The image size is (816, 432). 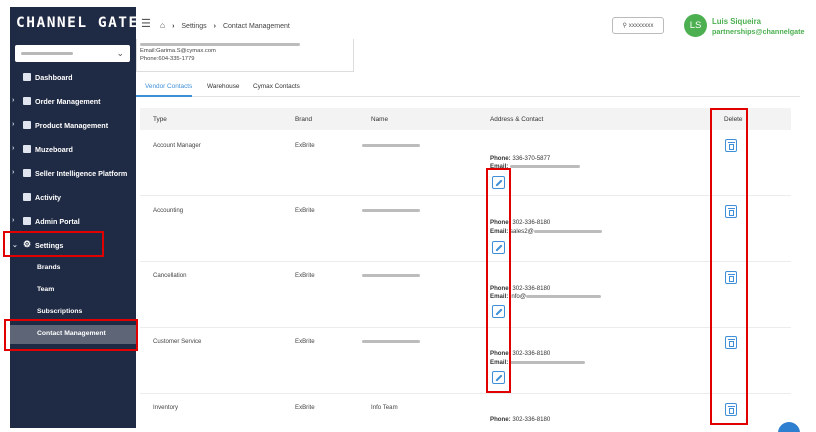 What do you see at coordinates (223, 86) in the screenshot?
I see `tab-warehouse: Warehouse` at bounding box center [223, 86].